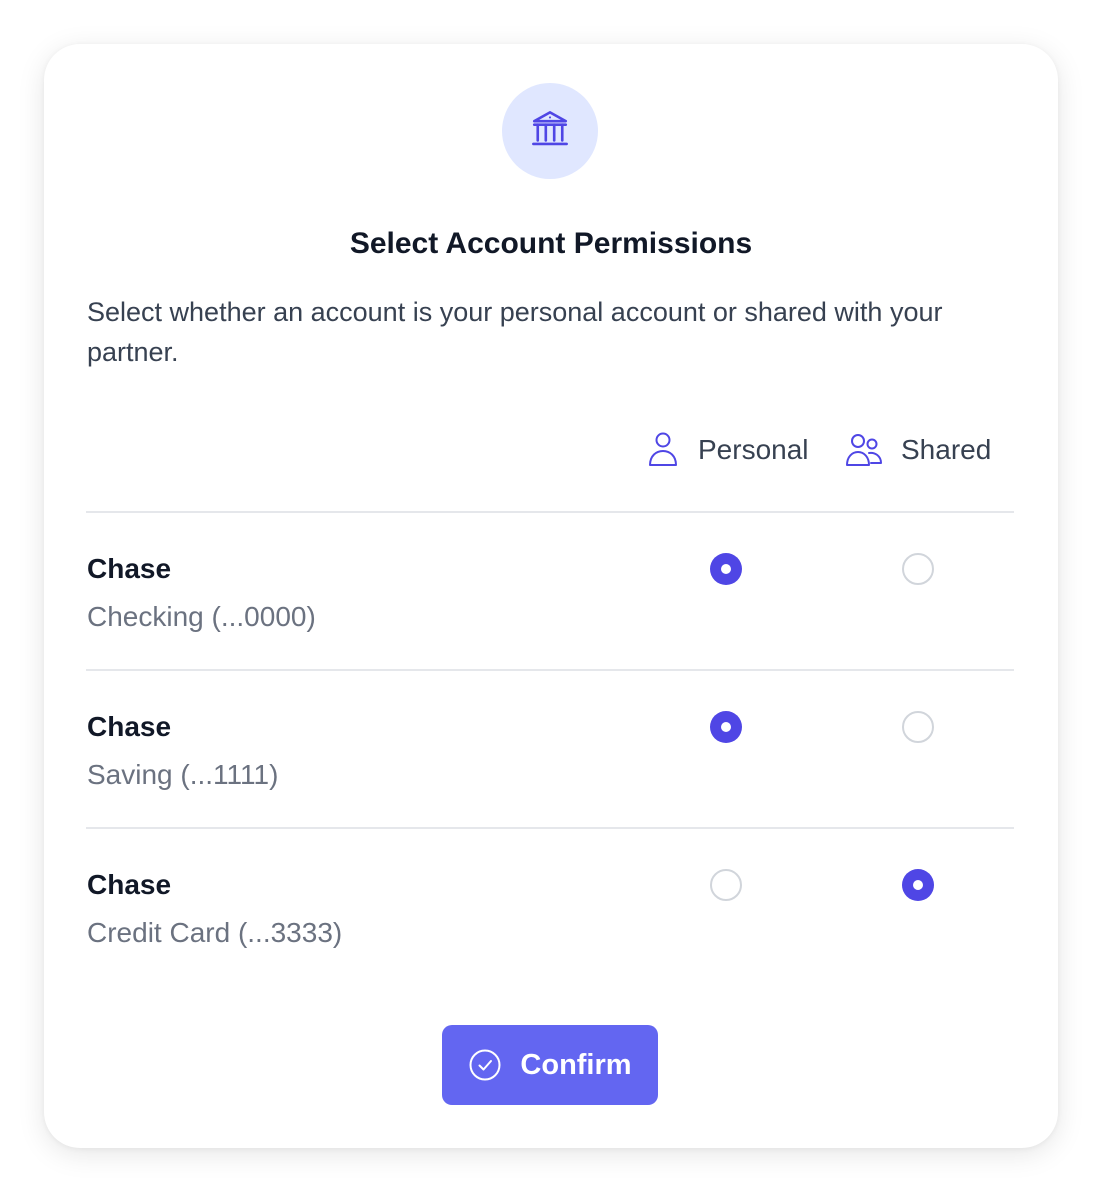 The height and width of the screenshot is (1192, 1102). I want to click on account-name: Saving (...1111), so click(183, 774).